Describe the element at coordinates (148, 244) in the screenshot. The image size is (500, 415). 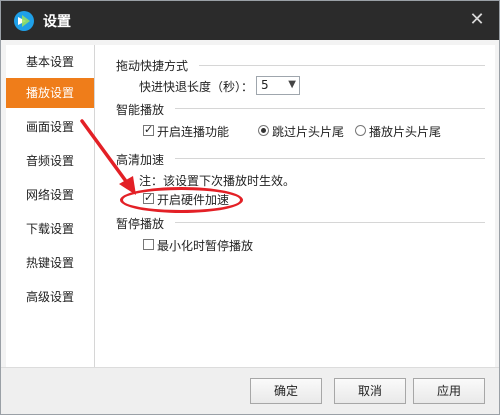
I see `minimize-pause-checkbox` at that location.